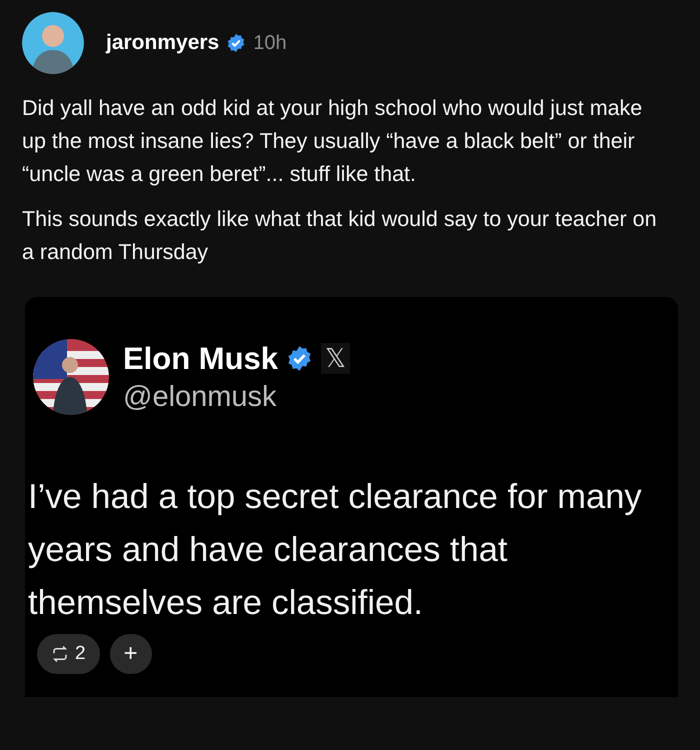 The height and width of the screenshot is (750, 700). Describe the element at coordinates (333, 141) in the screenshot. I see `post-text: Did yall have an odd kid at your high school who would just make up the most insane lies? They usually “have a black belt” or their “uncle was a green beret”... stuff like that.` at that location.